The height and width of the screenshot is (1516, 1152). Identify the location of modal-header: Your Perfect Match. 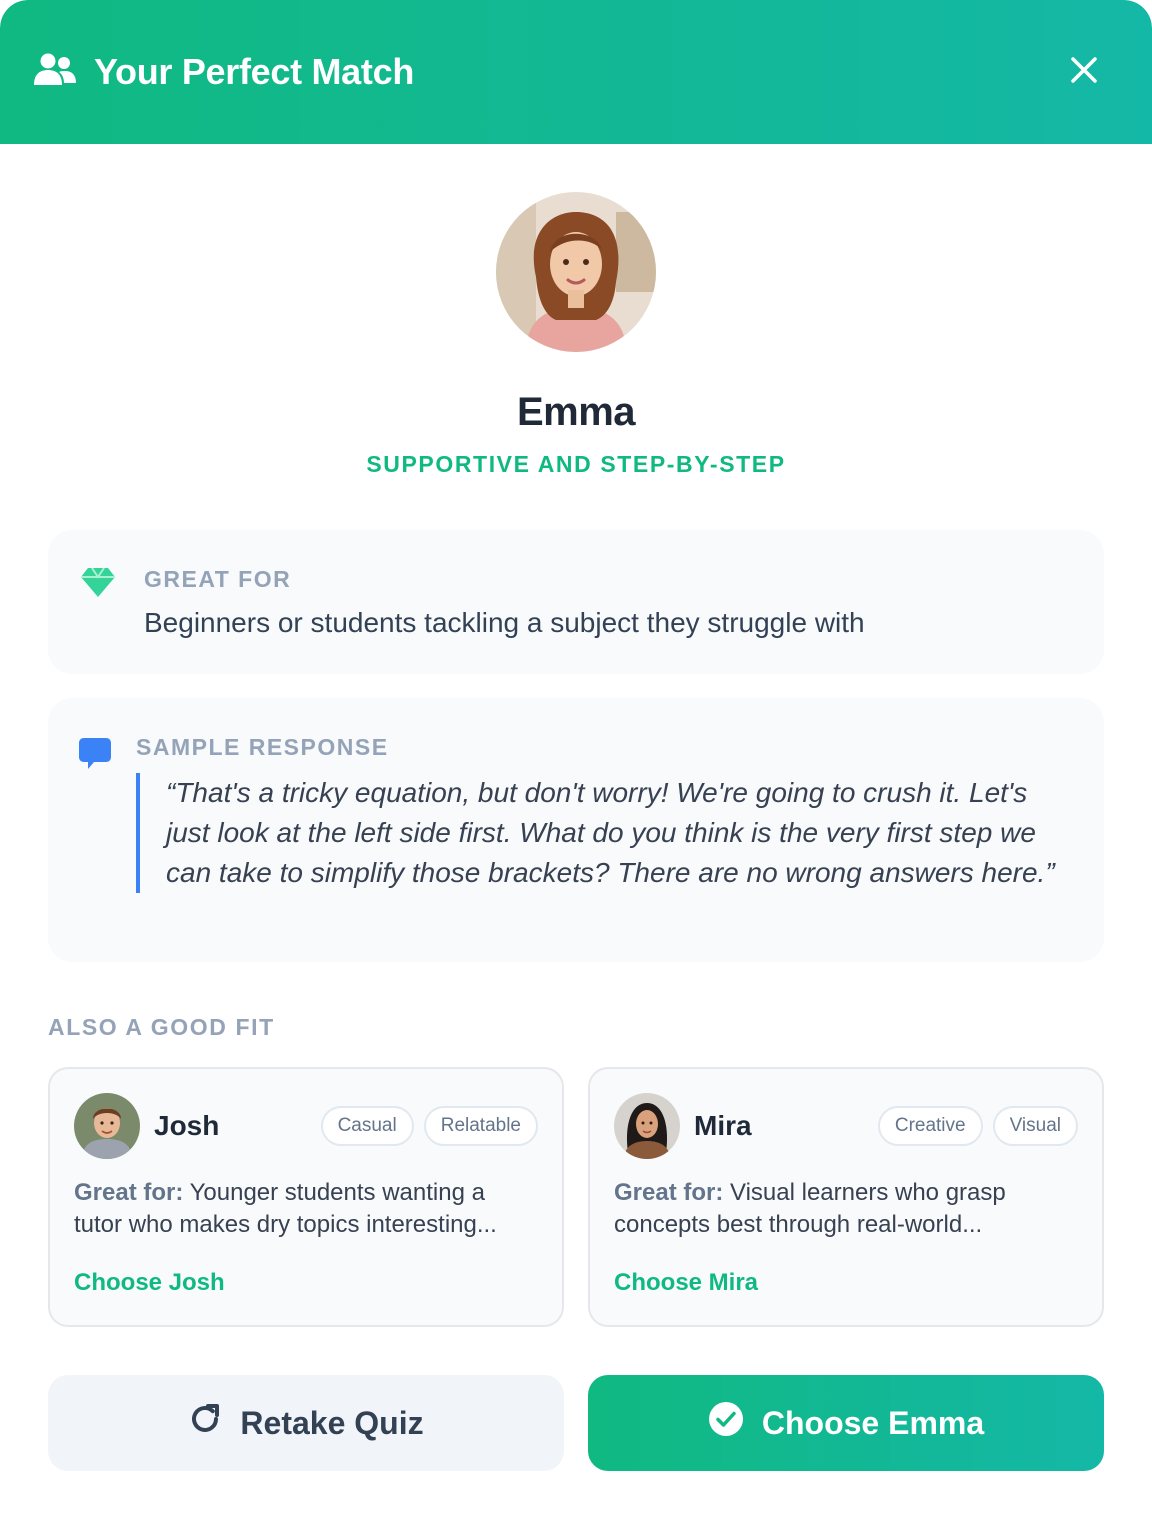
(576, 72).